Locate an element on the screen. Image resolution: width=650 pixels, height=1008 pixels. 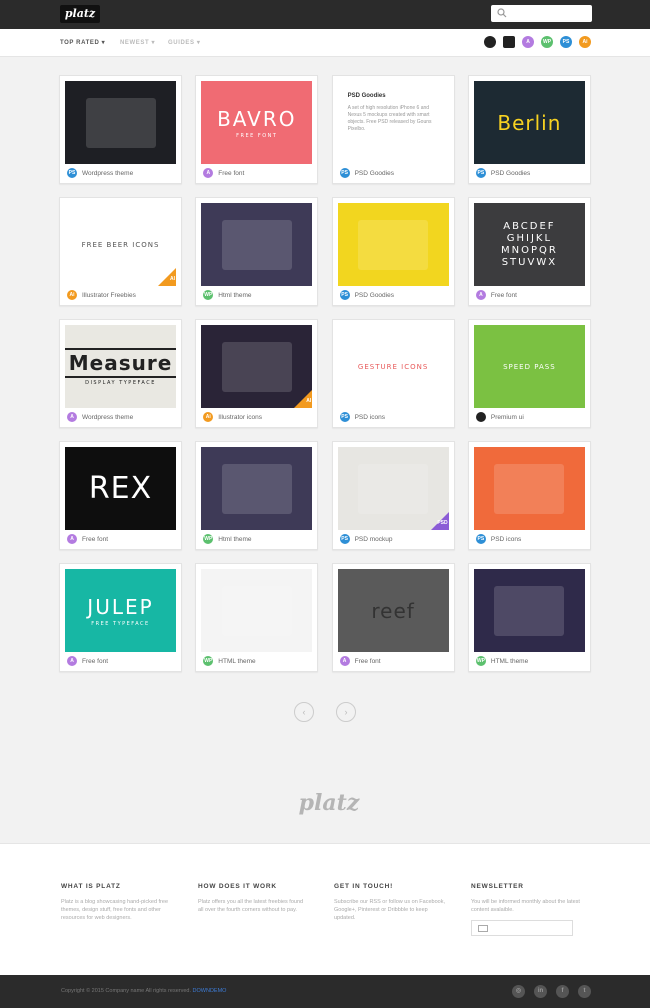
social-links: ◎ in f t is located at coordinates (551, 991).